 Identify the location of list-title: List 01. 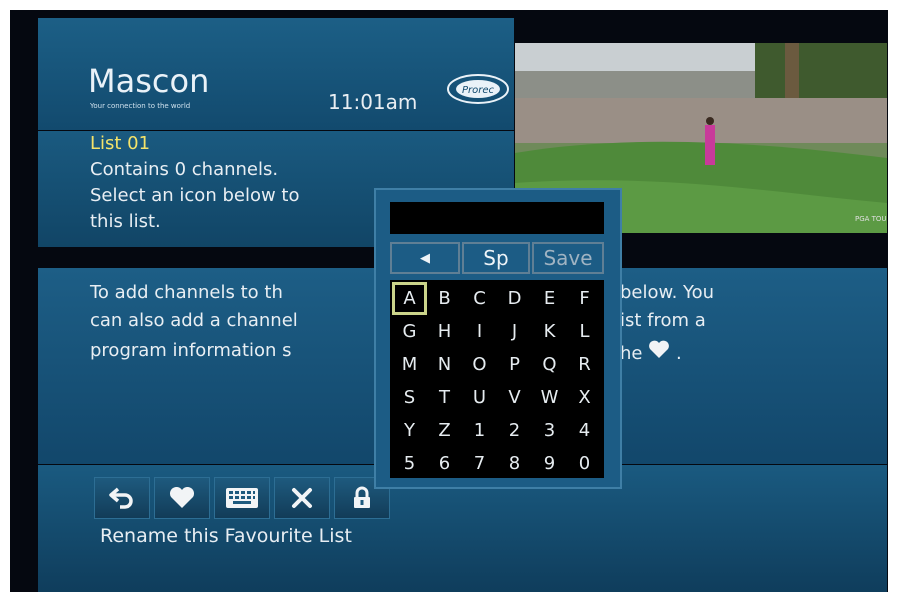
(120, 143).